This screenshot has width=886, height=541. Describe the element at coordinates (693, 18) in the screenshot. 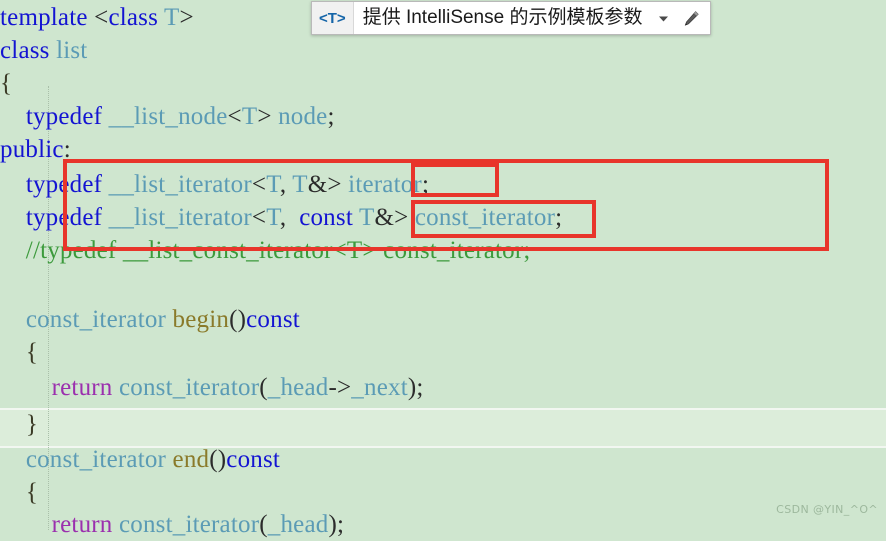

I see `pencil-icon` at that location.